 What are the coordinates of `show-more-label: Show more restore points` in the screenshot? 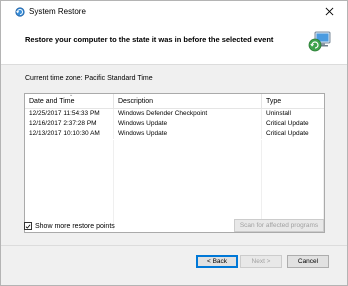 It's located at (75, 226).